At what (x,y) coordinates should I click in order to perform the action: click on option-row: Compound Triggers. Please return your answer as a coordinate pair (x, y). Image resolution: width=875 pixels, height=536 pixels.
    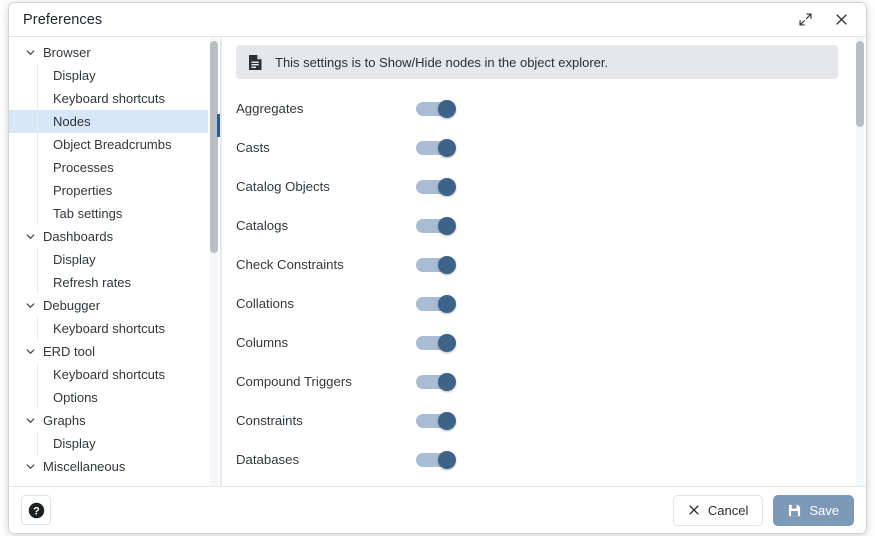
    Looking at the image, I should click on (544, 381).